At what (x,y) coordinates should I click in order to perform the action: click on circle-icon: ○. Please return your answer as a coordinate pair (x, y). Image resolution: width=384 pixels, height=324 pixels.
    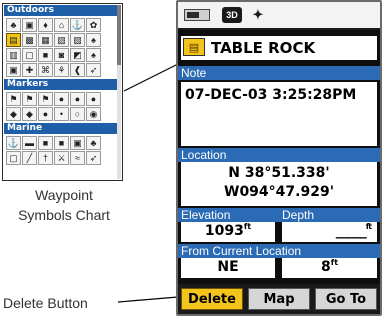
    Looking at the image, I should click on (77, 114).